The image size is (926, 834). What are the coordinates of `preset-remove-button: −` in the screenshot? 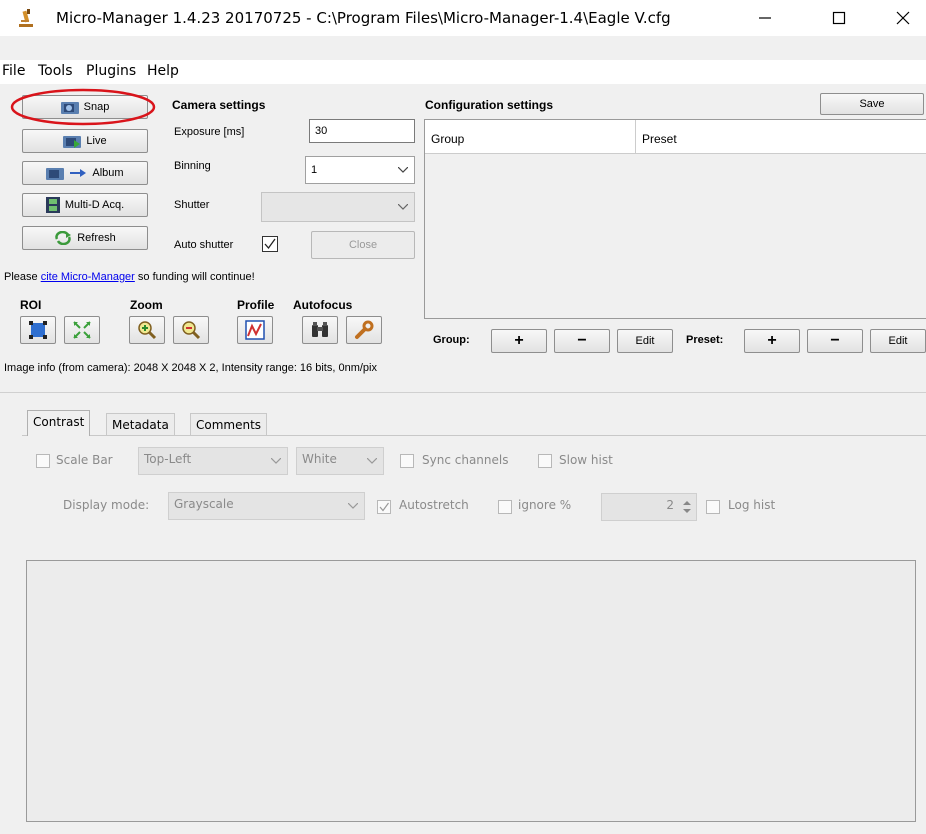 It's located at (835, 341).